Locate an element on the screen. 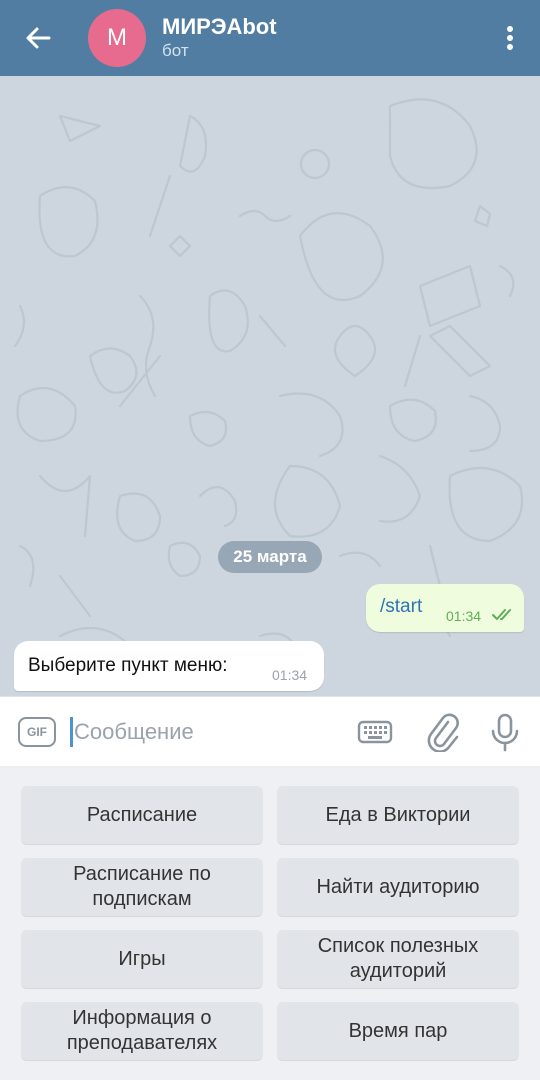 The image size is (540, 1080). back-arrow-icon is located at coordinates (38, 38).